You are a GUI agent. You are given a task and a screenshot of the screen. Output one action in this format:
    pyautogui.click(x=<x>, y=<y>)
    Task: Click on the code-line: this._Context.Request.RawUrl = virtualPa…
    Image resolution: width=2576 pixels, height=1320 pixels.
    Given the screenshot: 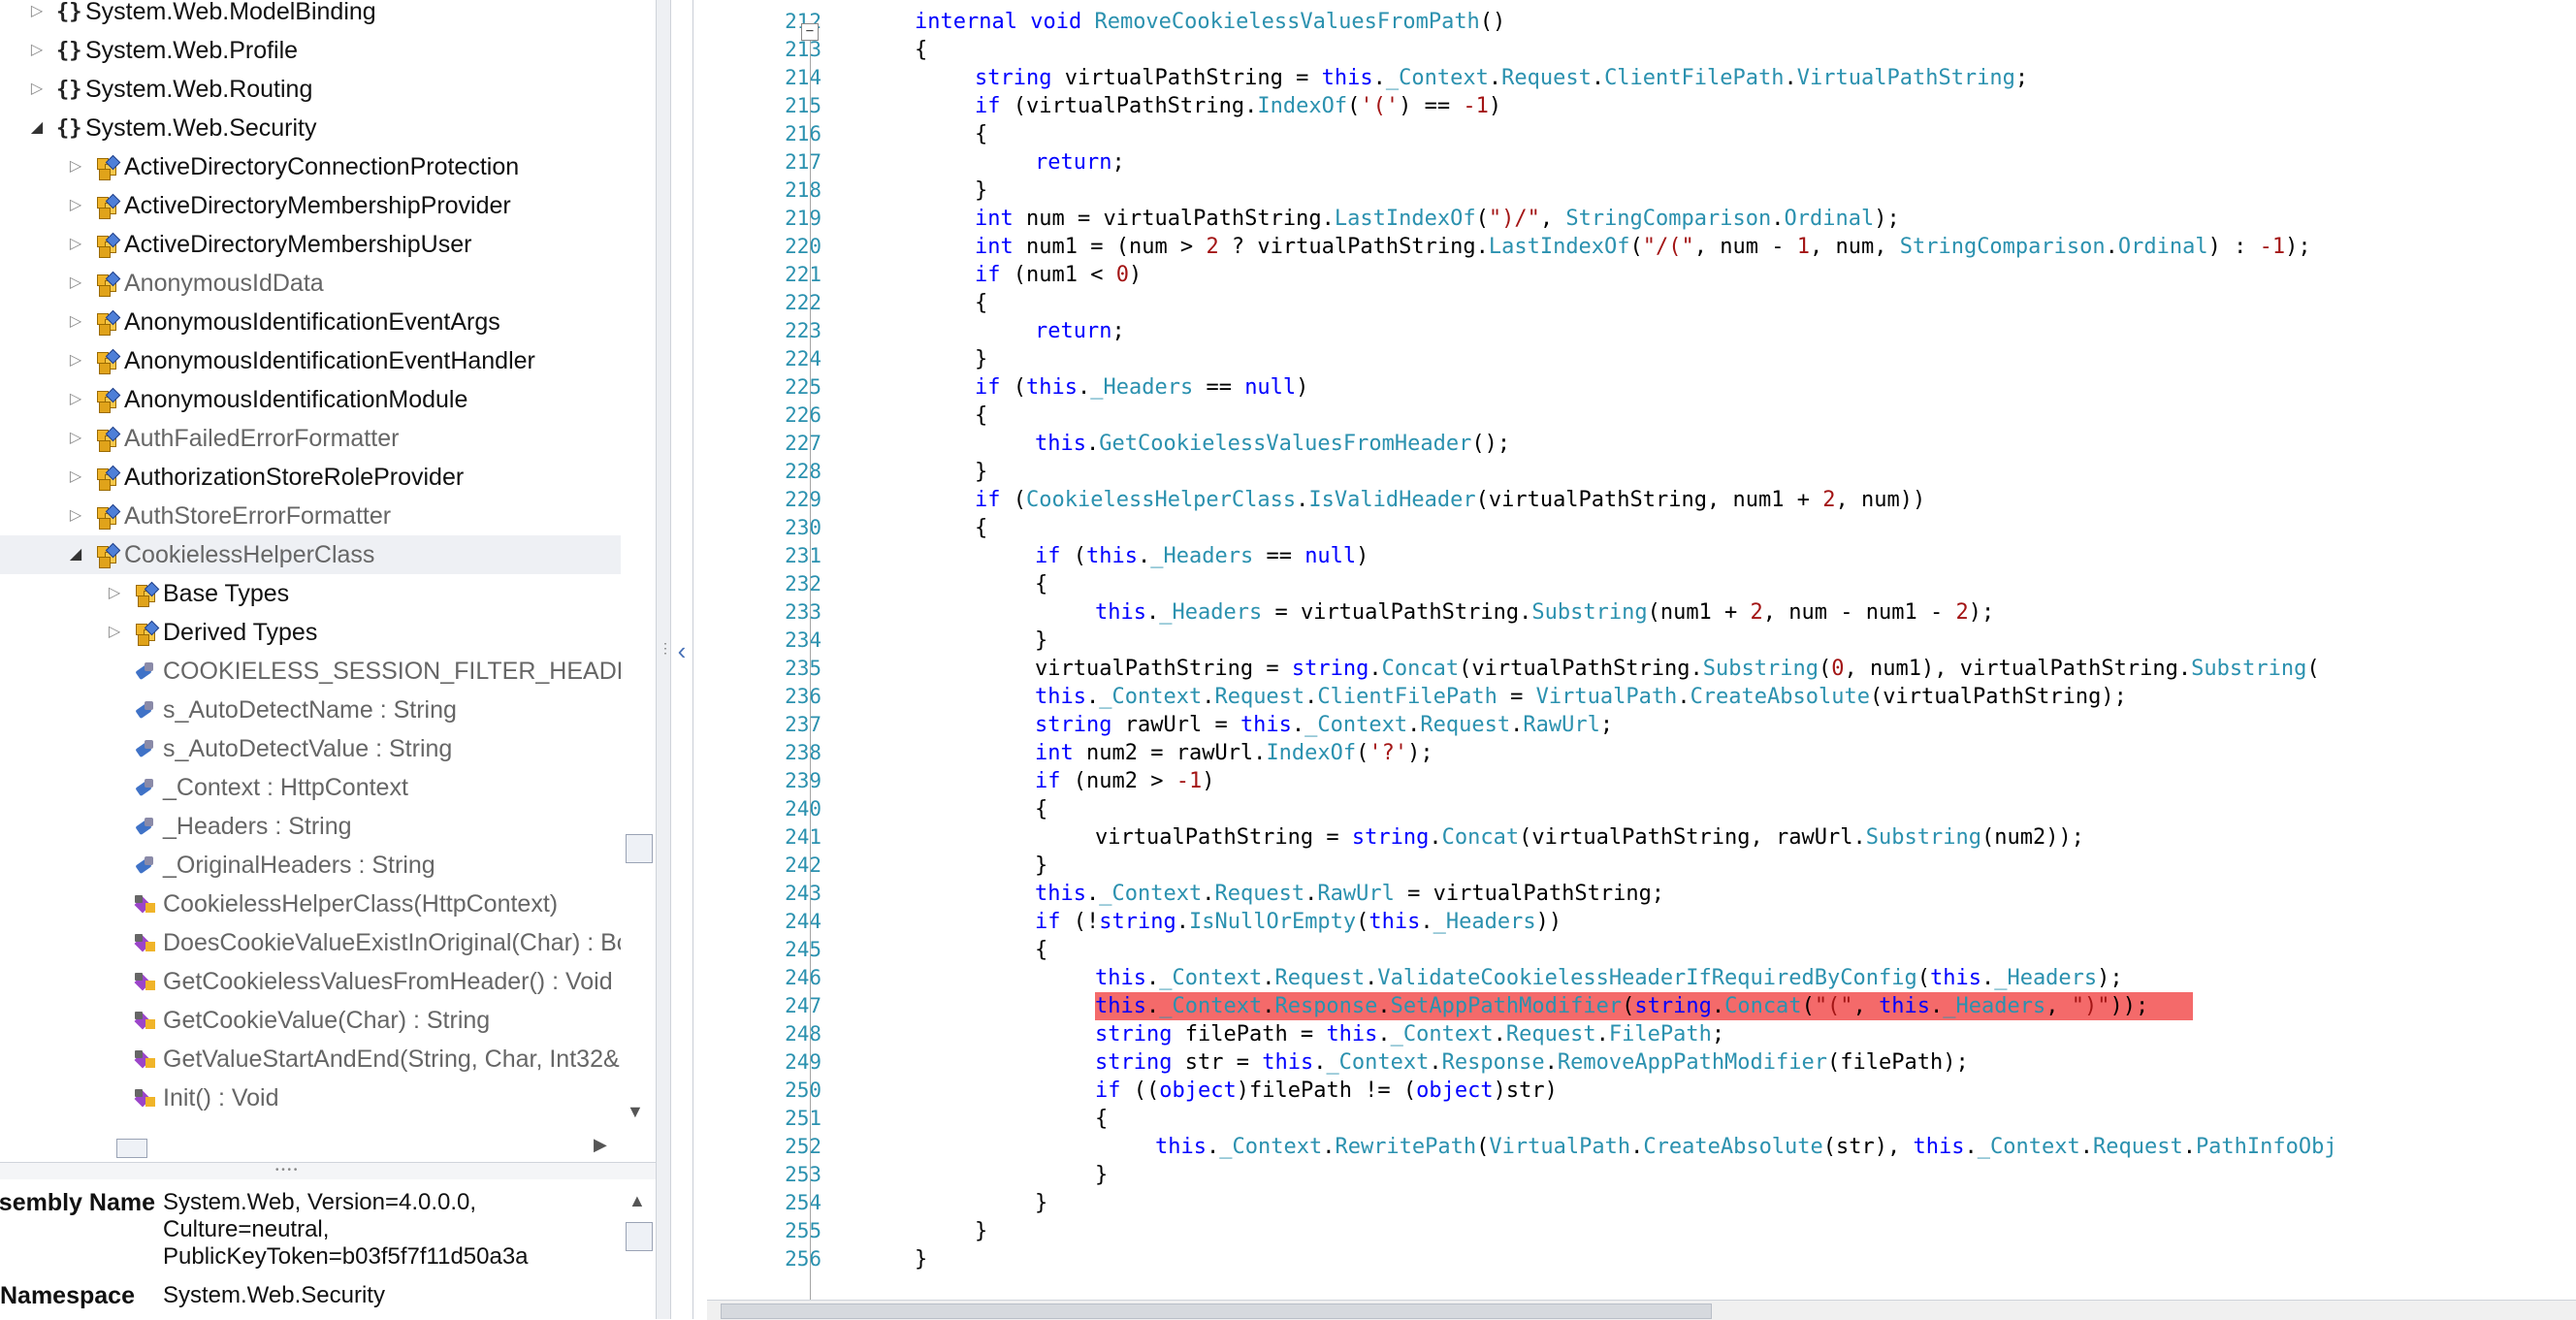 What is the action you would take?
    pyautogui.click(x=1349, y=894)
    